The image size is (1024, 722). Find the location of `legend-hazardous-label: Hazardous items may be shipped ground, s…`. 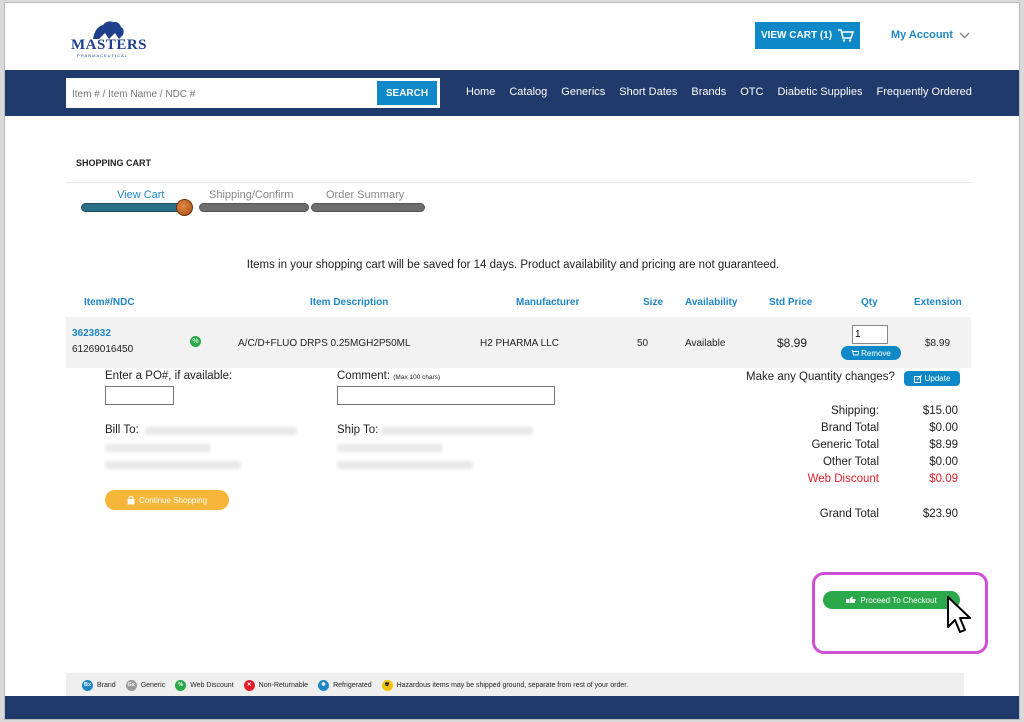

legend-hazardous-label: Hazardous items may be shipped ground, s… is located at coordinates (512, 685).